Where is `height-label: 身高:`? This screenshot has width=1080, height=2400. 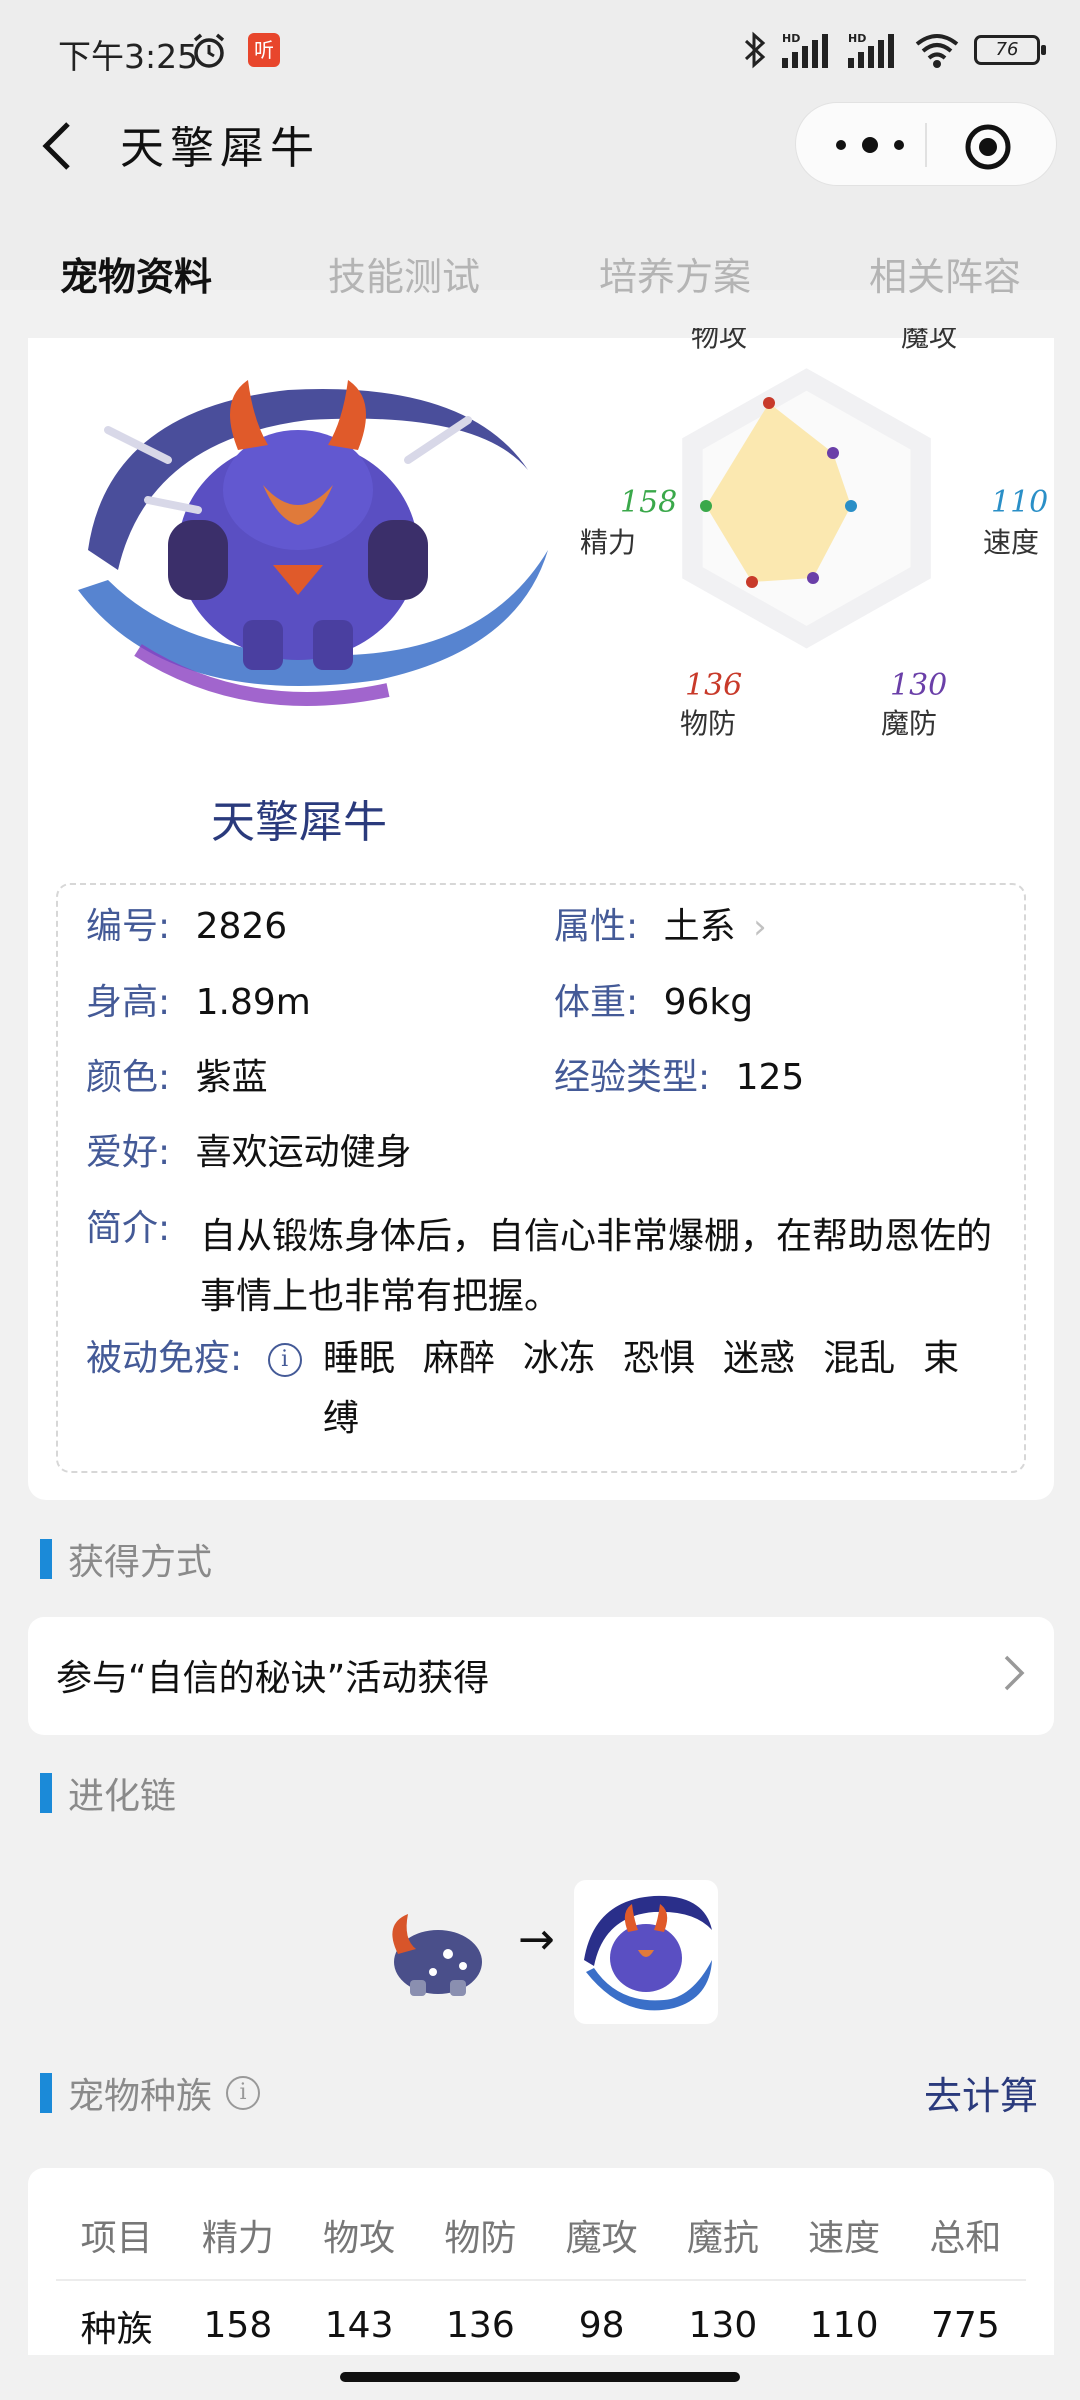 height-label: 身高: is located at coordinates (128, 1002).